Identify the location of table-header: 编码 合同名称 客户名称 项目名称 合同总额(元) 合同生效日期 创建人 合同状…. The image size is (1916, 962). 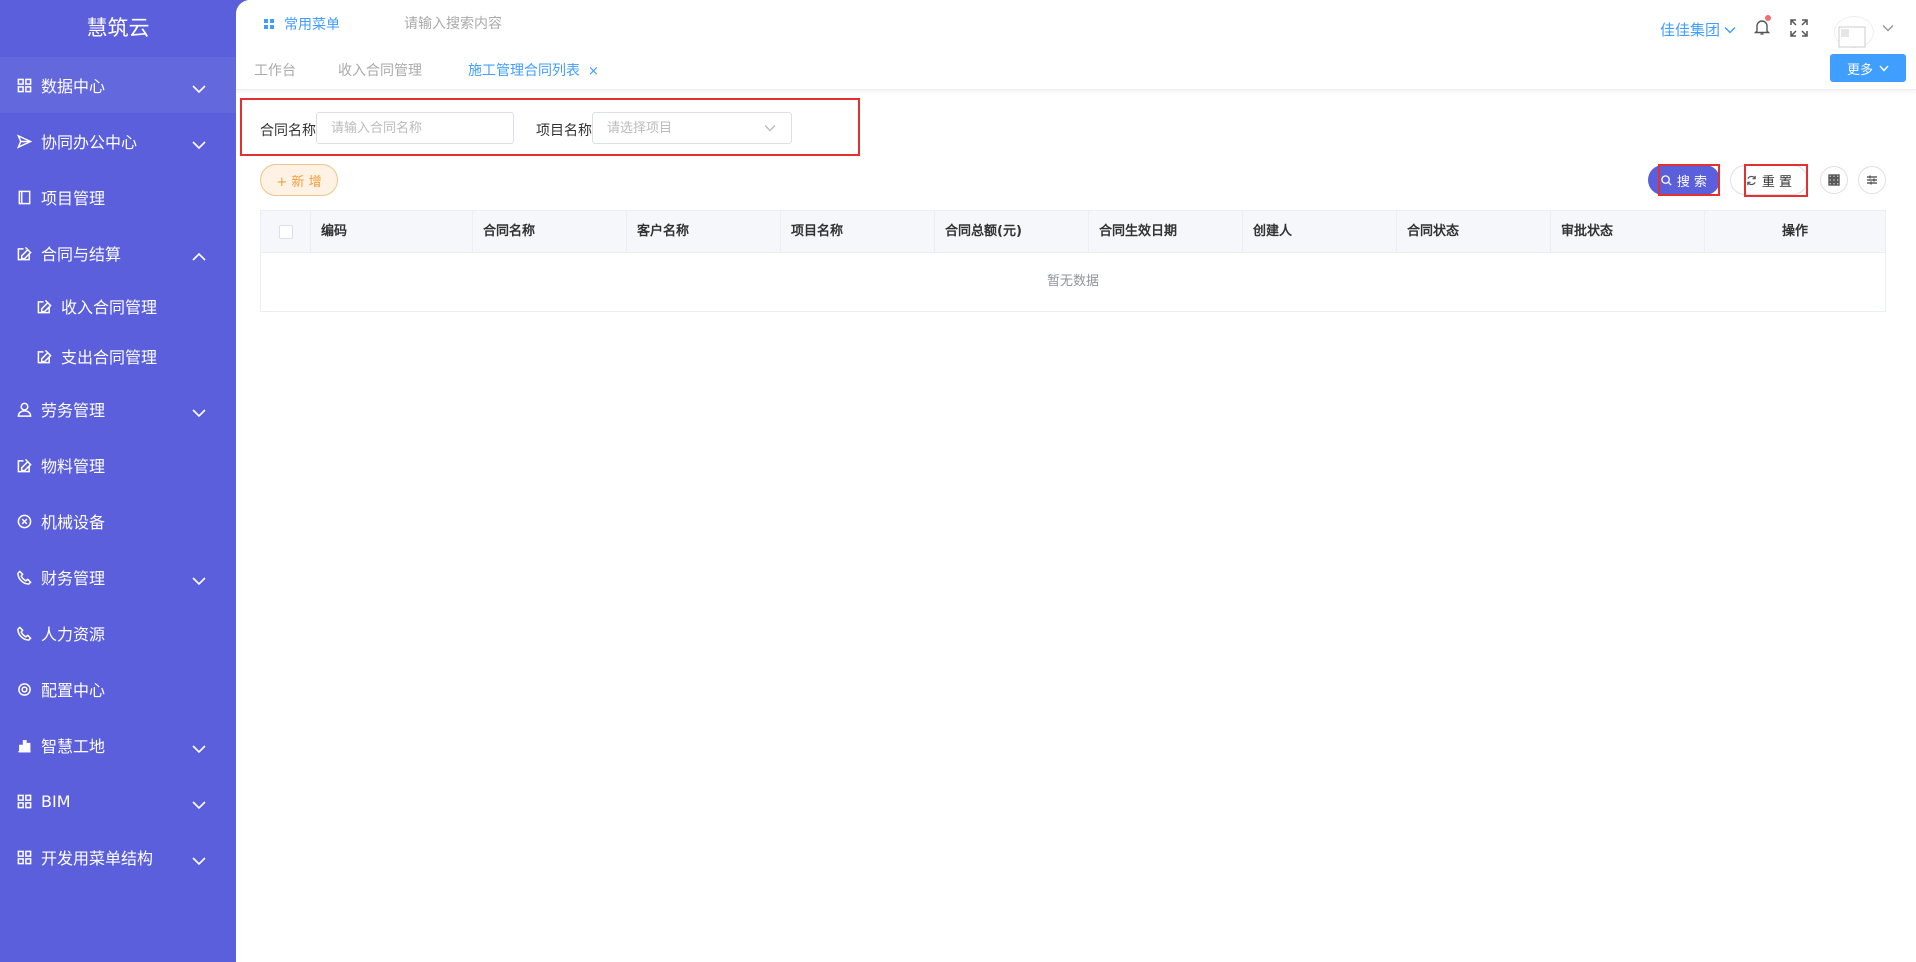
(1073, 232).